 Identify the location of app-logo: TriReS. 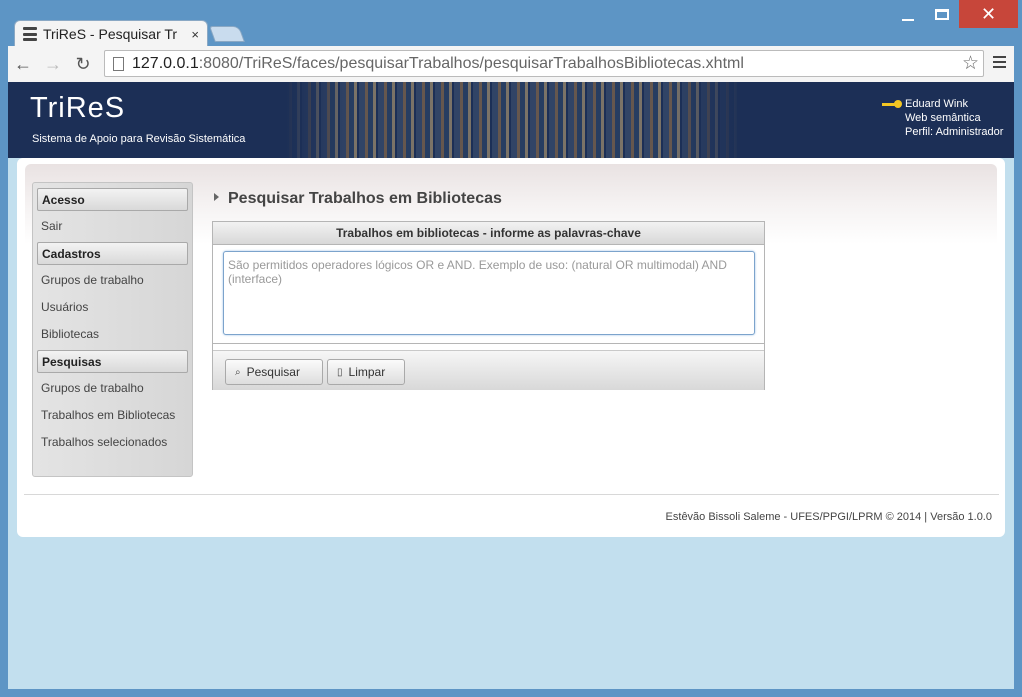
(78, 108).